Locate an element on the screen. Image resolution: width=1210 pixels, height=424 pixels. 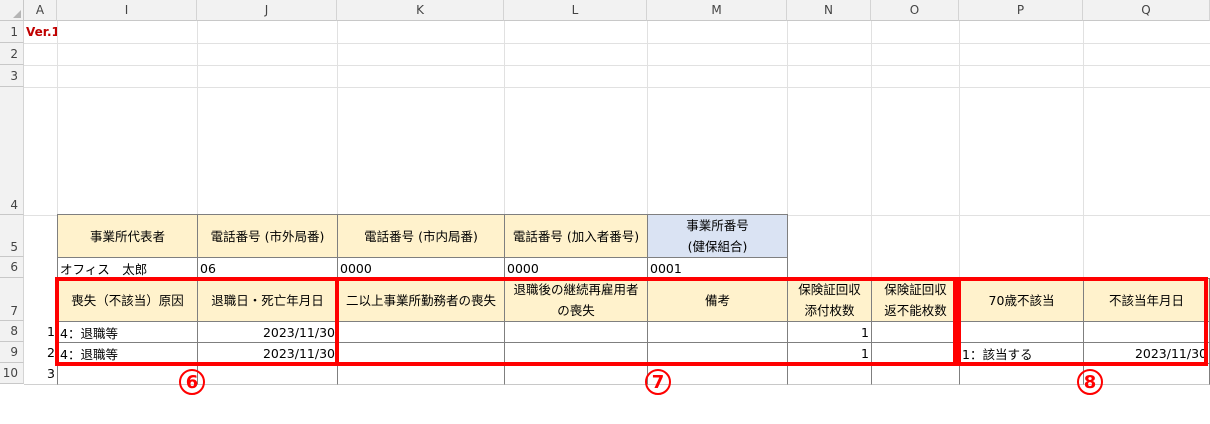
version-label: Ver.1 is located at coordinates (41, 32).